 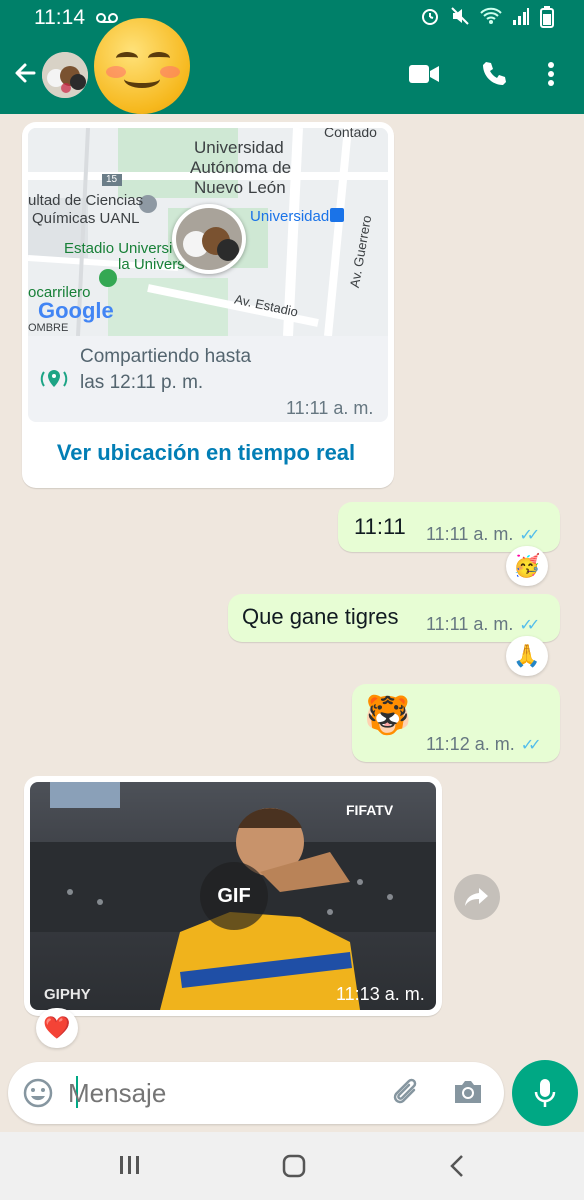 I want to click on voice-record-button, so click(x=545, y=1093).